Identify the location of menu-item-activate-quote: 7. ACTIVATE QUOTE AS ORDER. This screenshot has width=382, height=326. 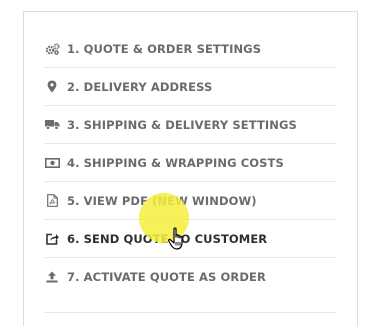
(190, 276).